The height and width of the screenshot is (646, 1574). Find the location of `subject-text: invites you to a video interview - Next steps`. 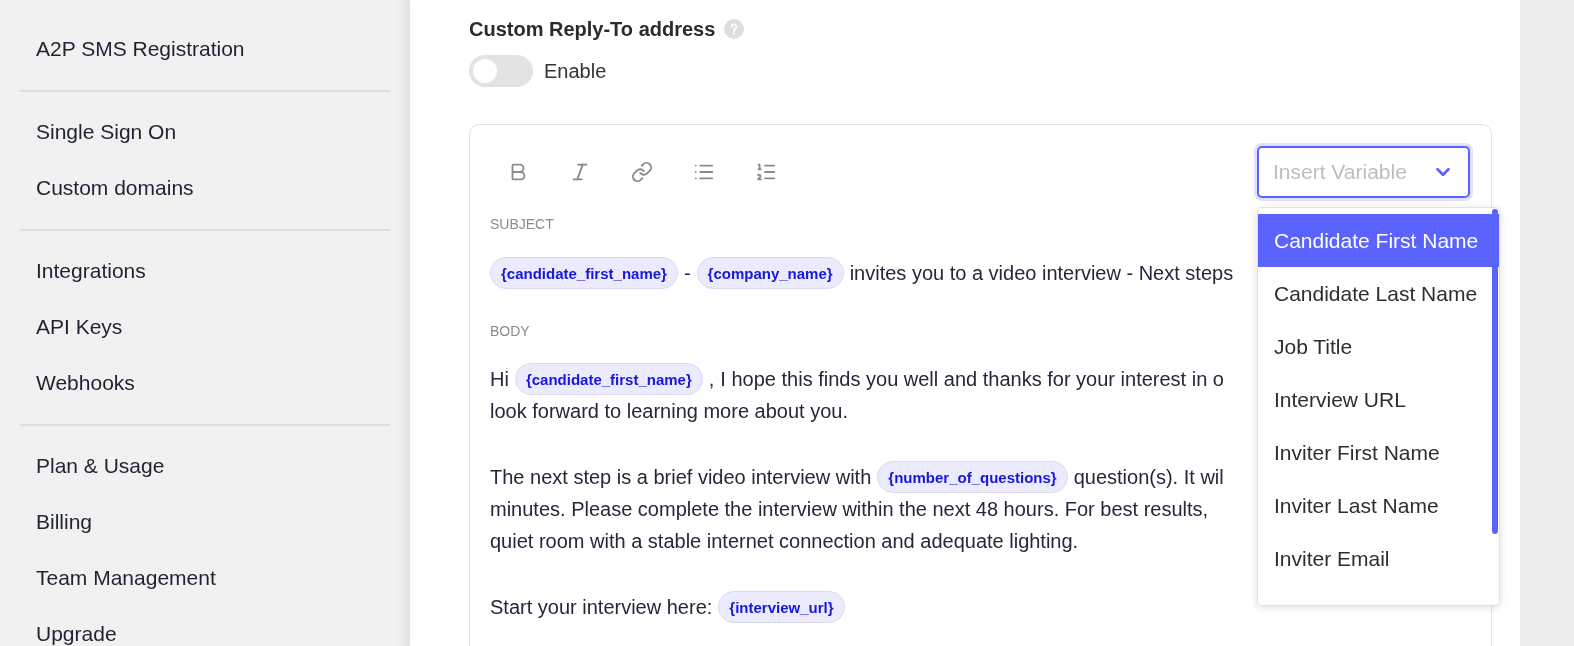

subject-text: invites you to a video interview - Next steps is located at coordinates (1041, 273).